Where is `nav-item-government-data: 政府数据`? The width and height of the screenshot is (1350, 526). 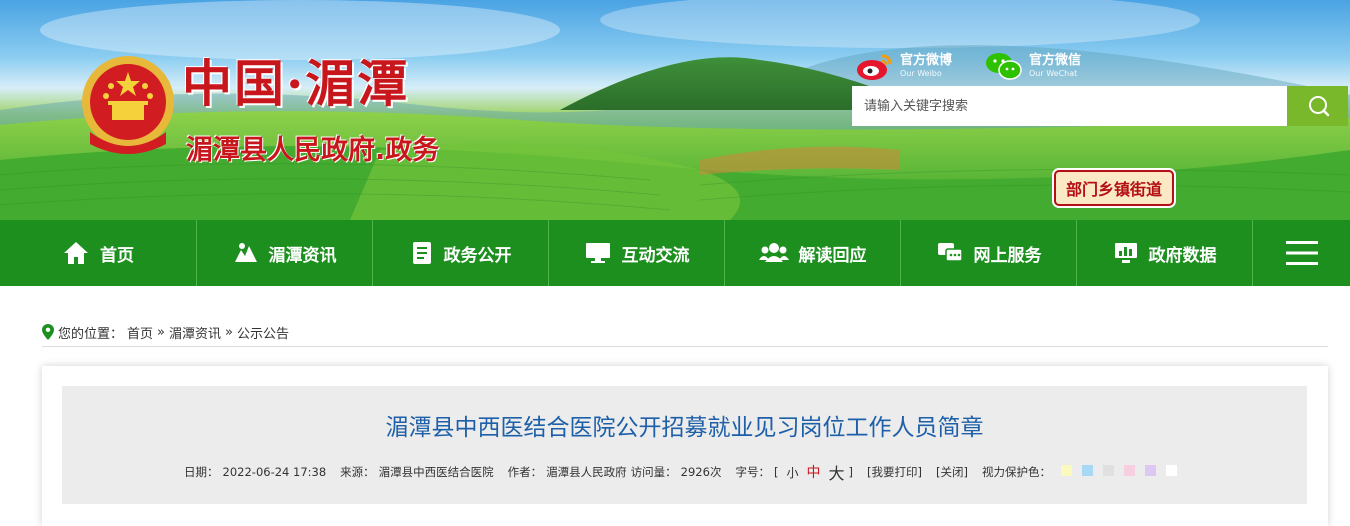
nav-item-government-data: 政府数据 is located at coordinates (1165, 253).